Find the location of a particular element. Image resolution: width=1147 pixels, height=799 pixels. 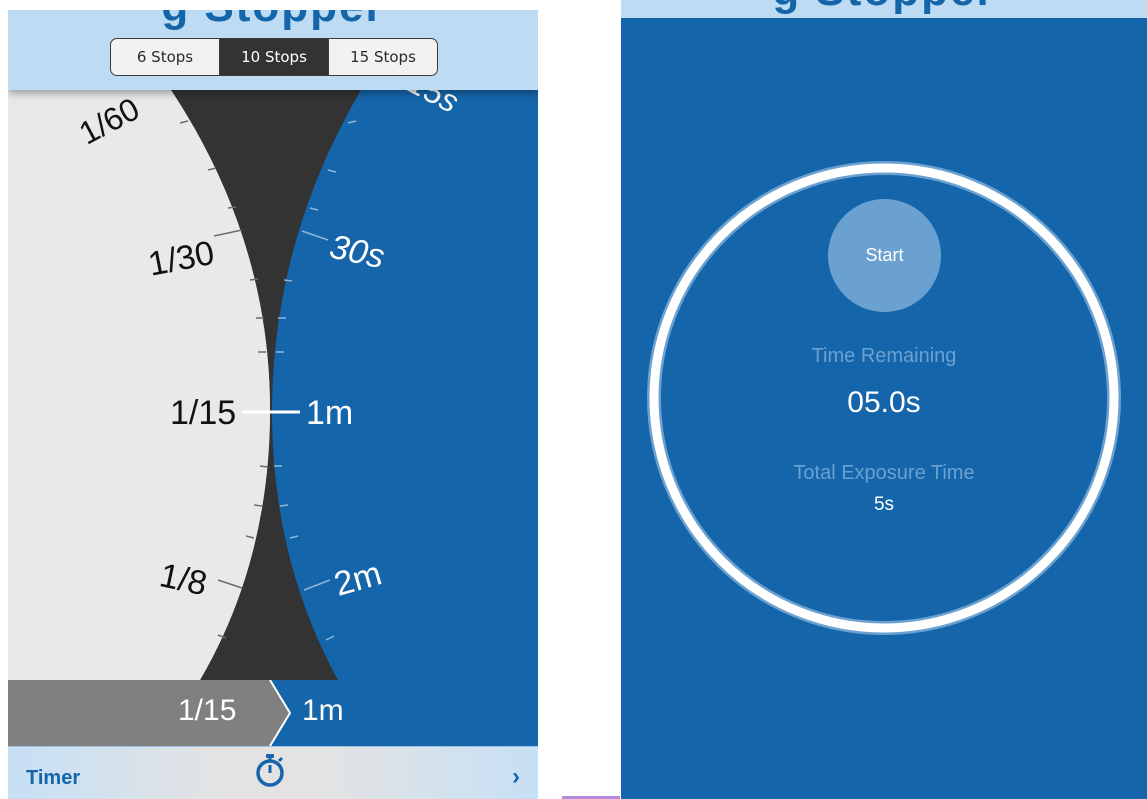

chevron-right-icon: › is located at coordinates (516, 776).